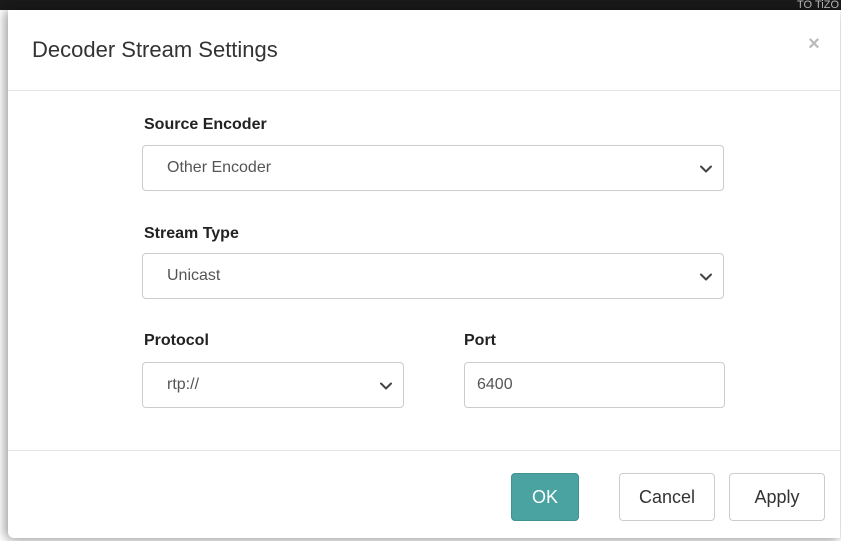 The image size is (841, 541). Describe the element at coordinates (194, 275) in the screenshot. I see `stream-type-selected-value: Unicast` at that location.